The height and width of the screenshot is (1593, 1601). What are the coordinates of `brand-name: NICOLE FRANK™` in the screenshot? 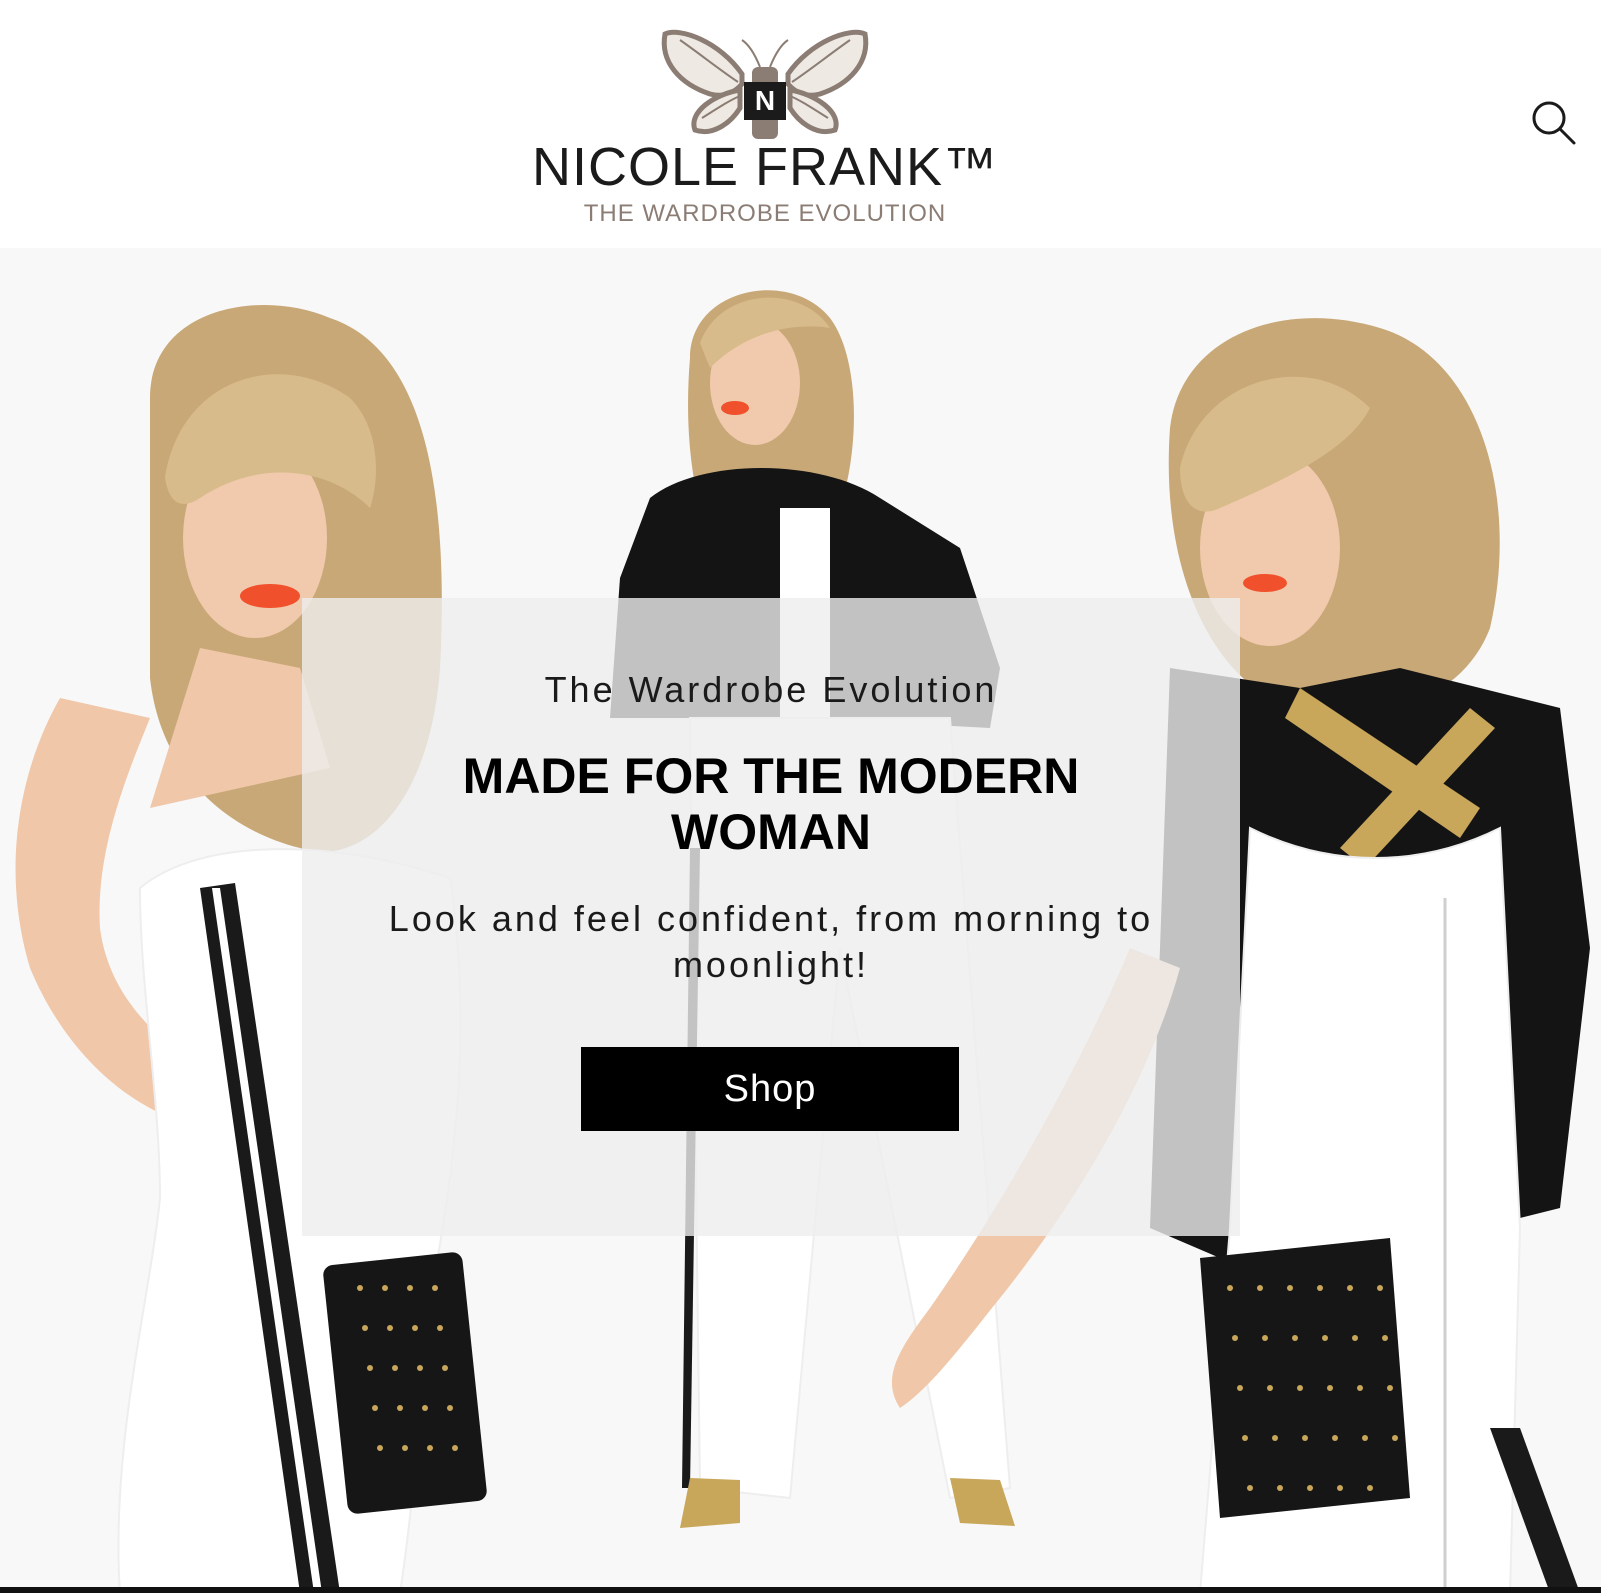 It's located at (765, 167).